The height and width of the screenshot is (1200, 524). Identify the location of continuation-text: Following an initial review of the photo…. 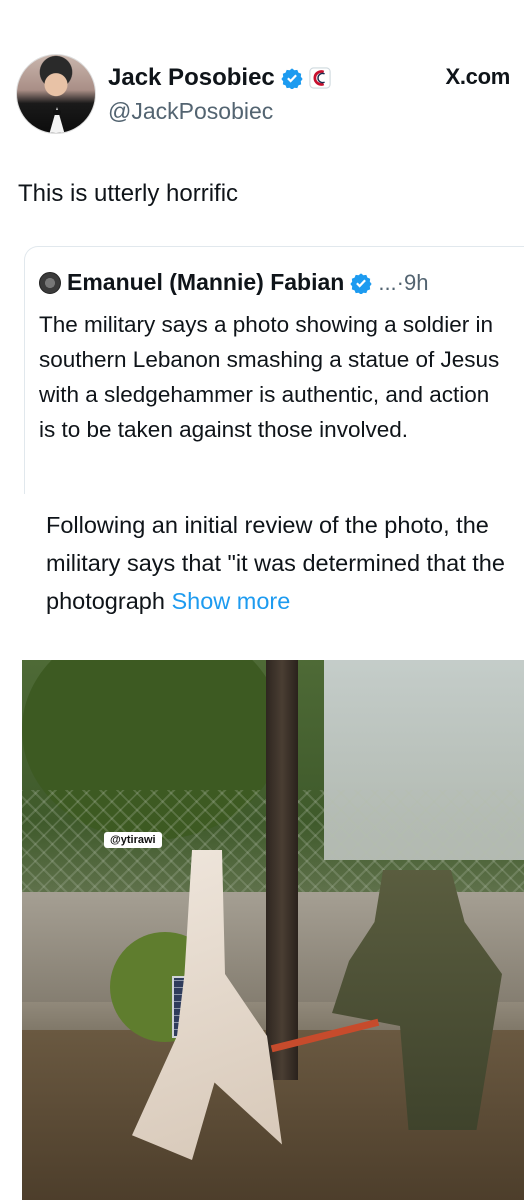
(281, 563).